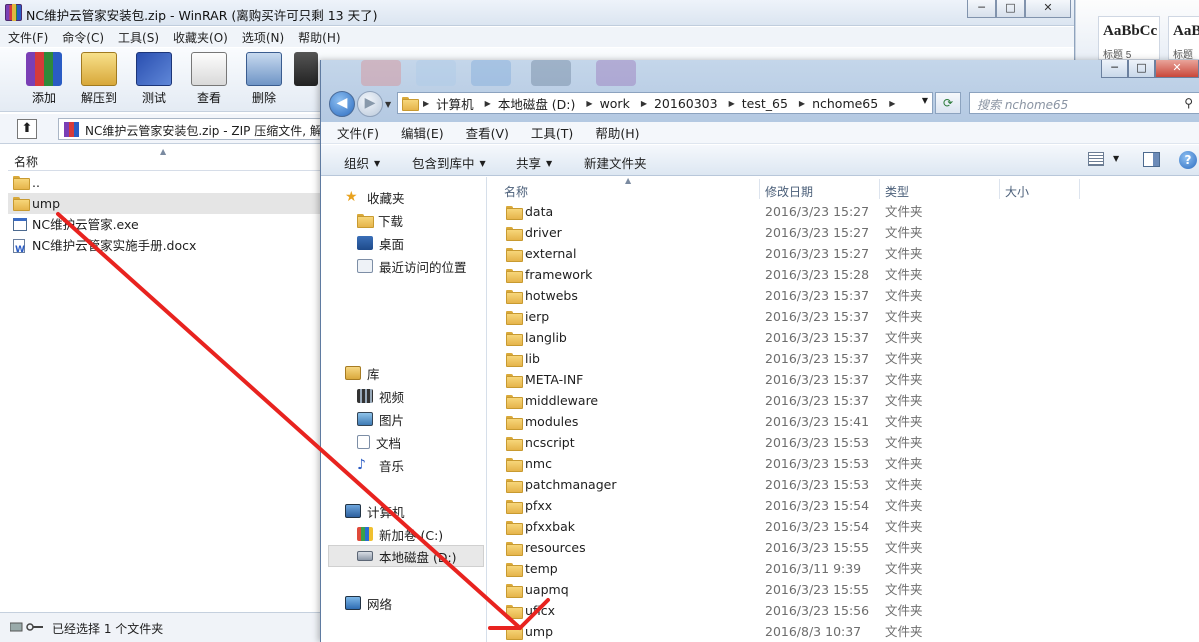 The height and width of the screenshot is (642, 1199). I want to click on column-size: 大小, so click(1017, 191).